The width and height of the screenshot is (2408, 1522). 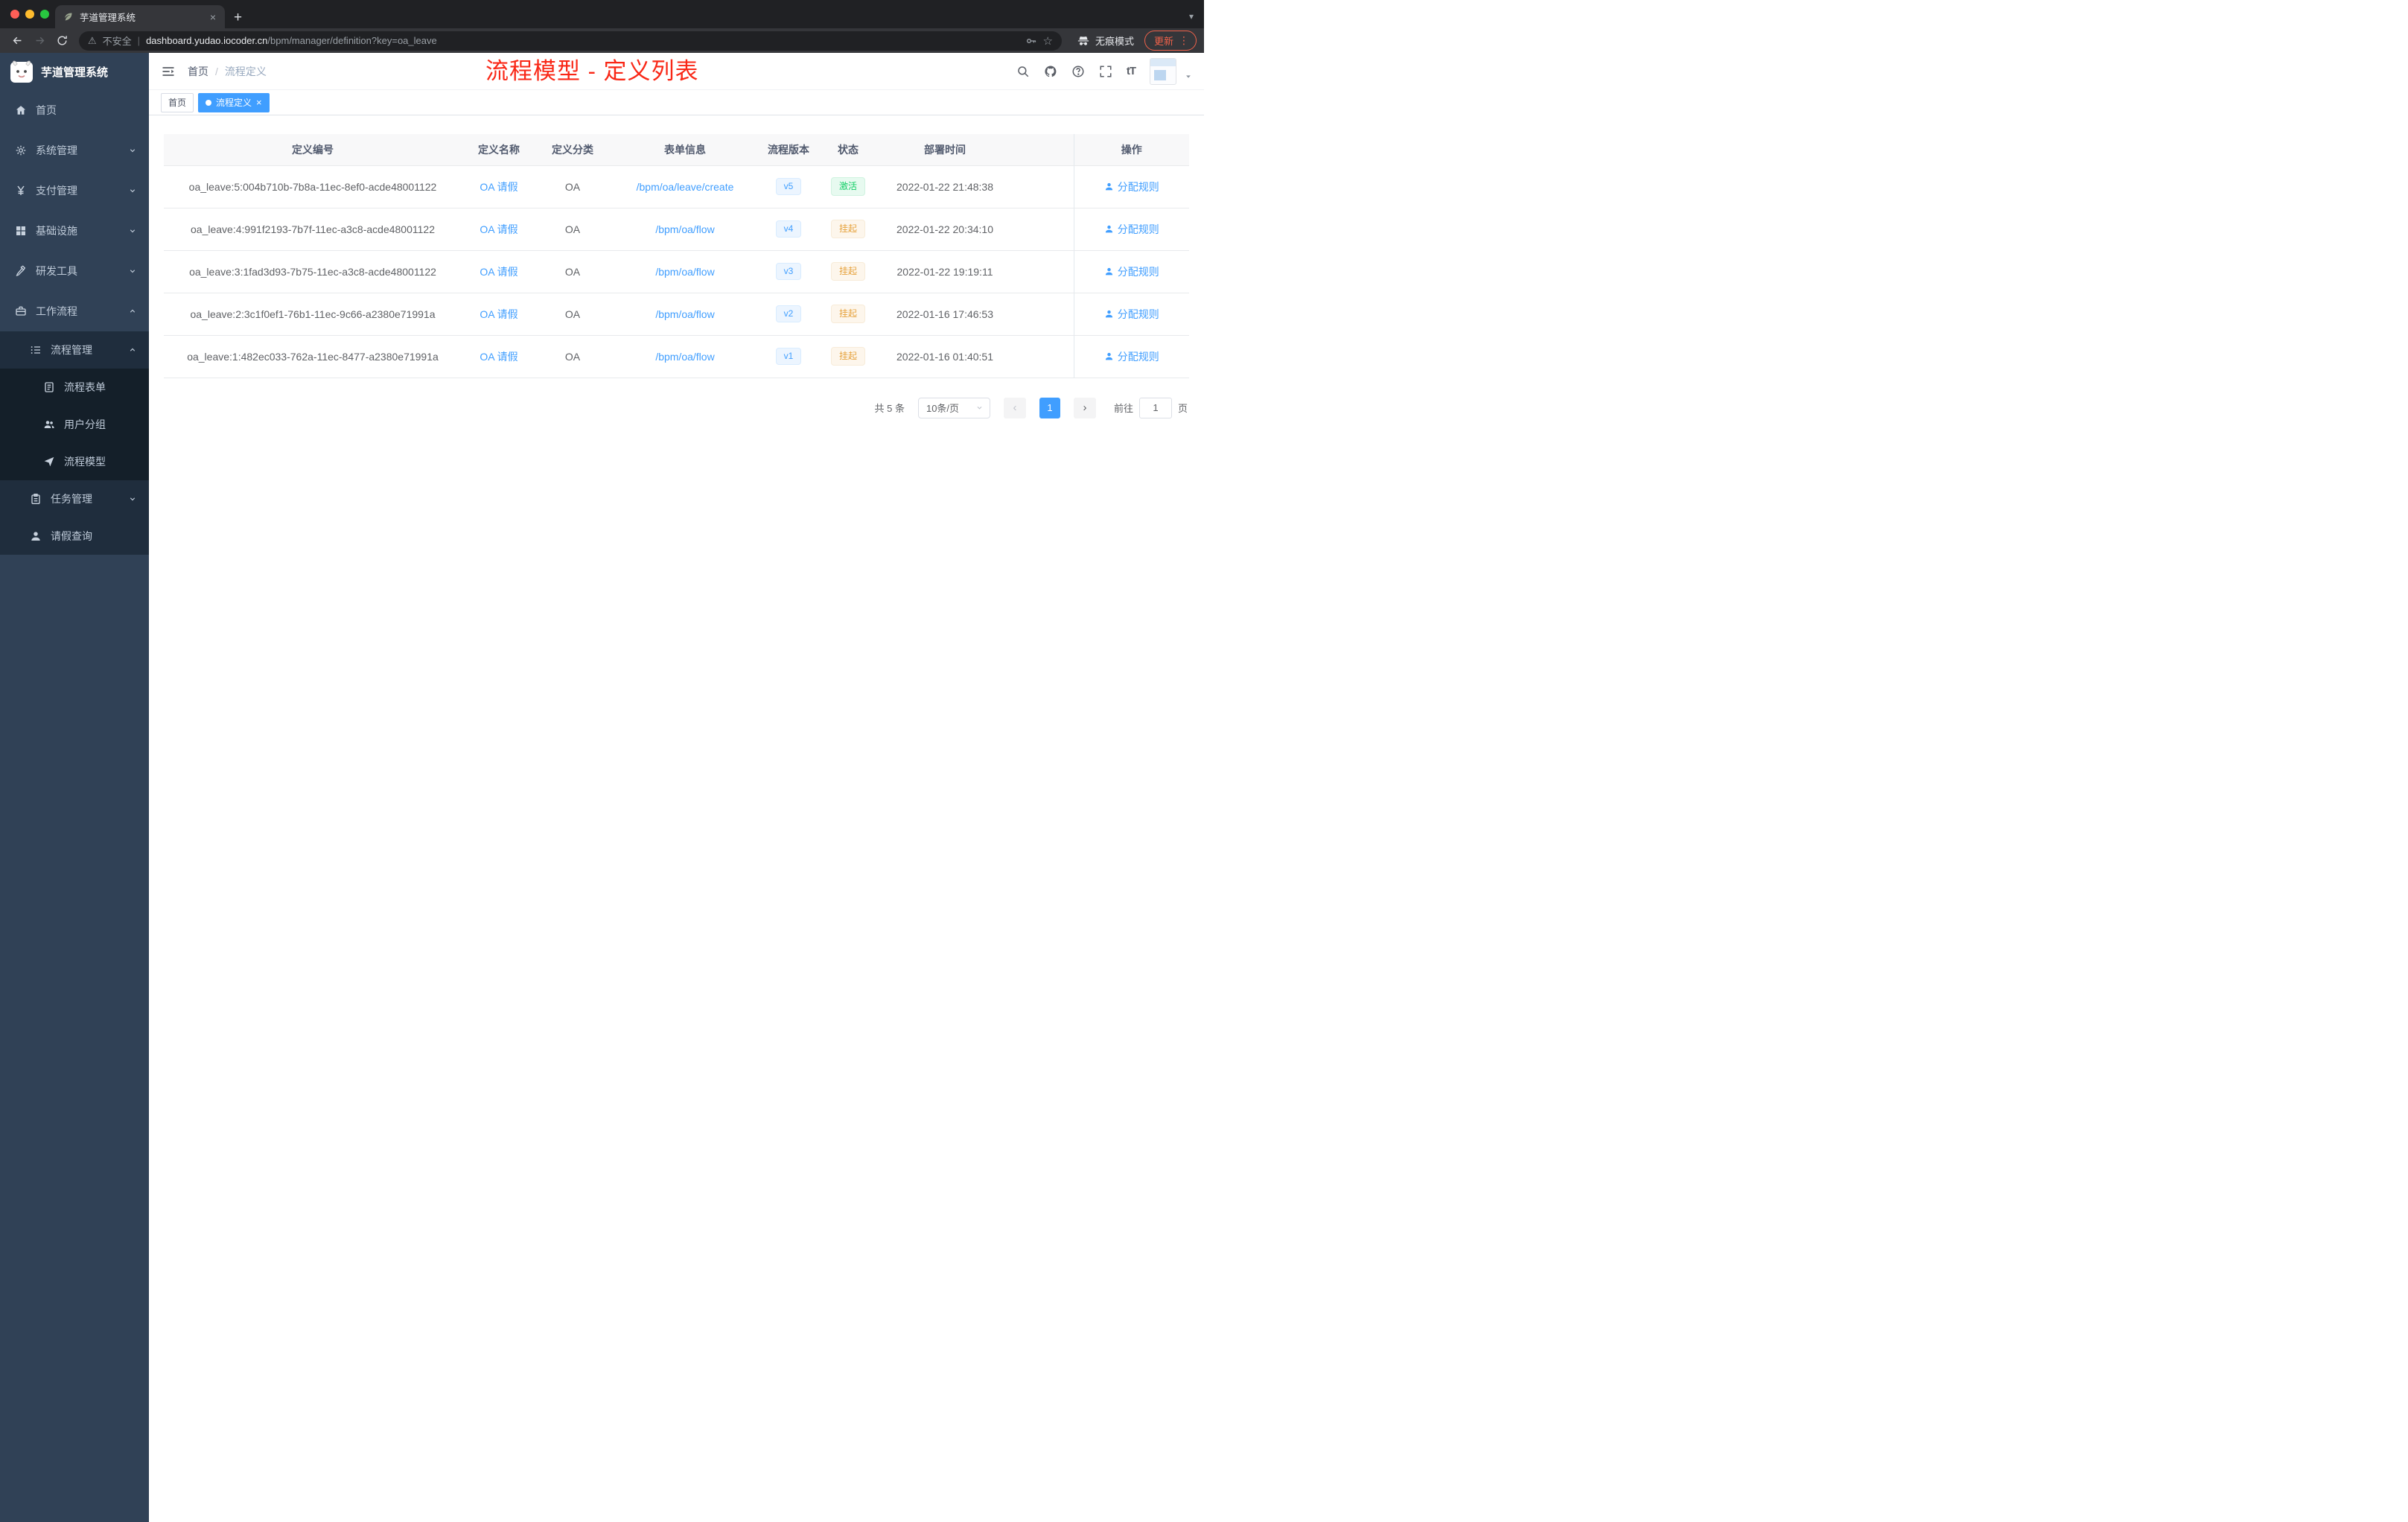 What do you see at coordinates (238, 17) in the screenshot?
I see `new-tab-button: +` at bounding box center [238, 17].